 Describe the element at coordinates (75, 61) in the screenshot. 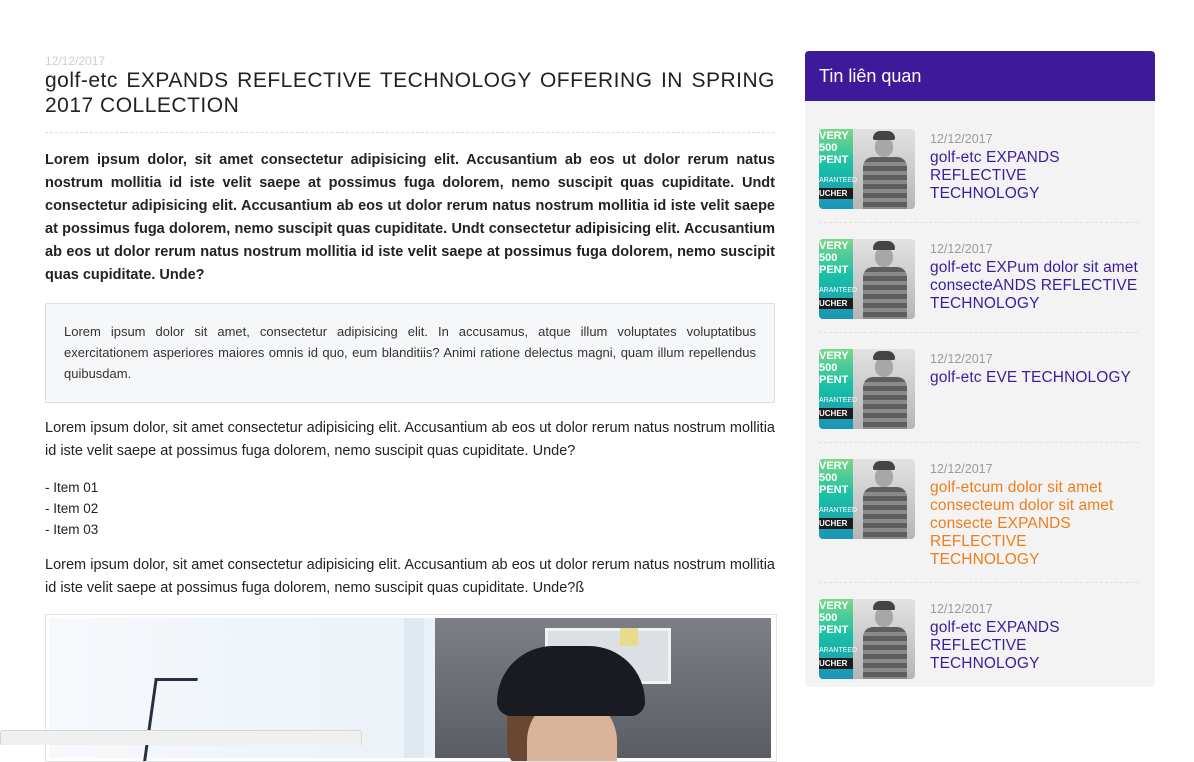

I see `article-date: 12/12/2017` at that location.